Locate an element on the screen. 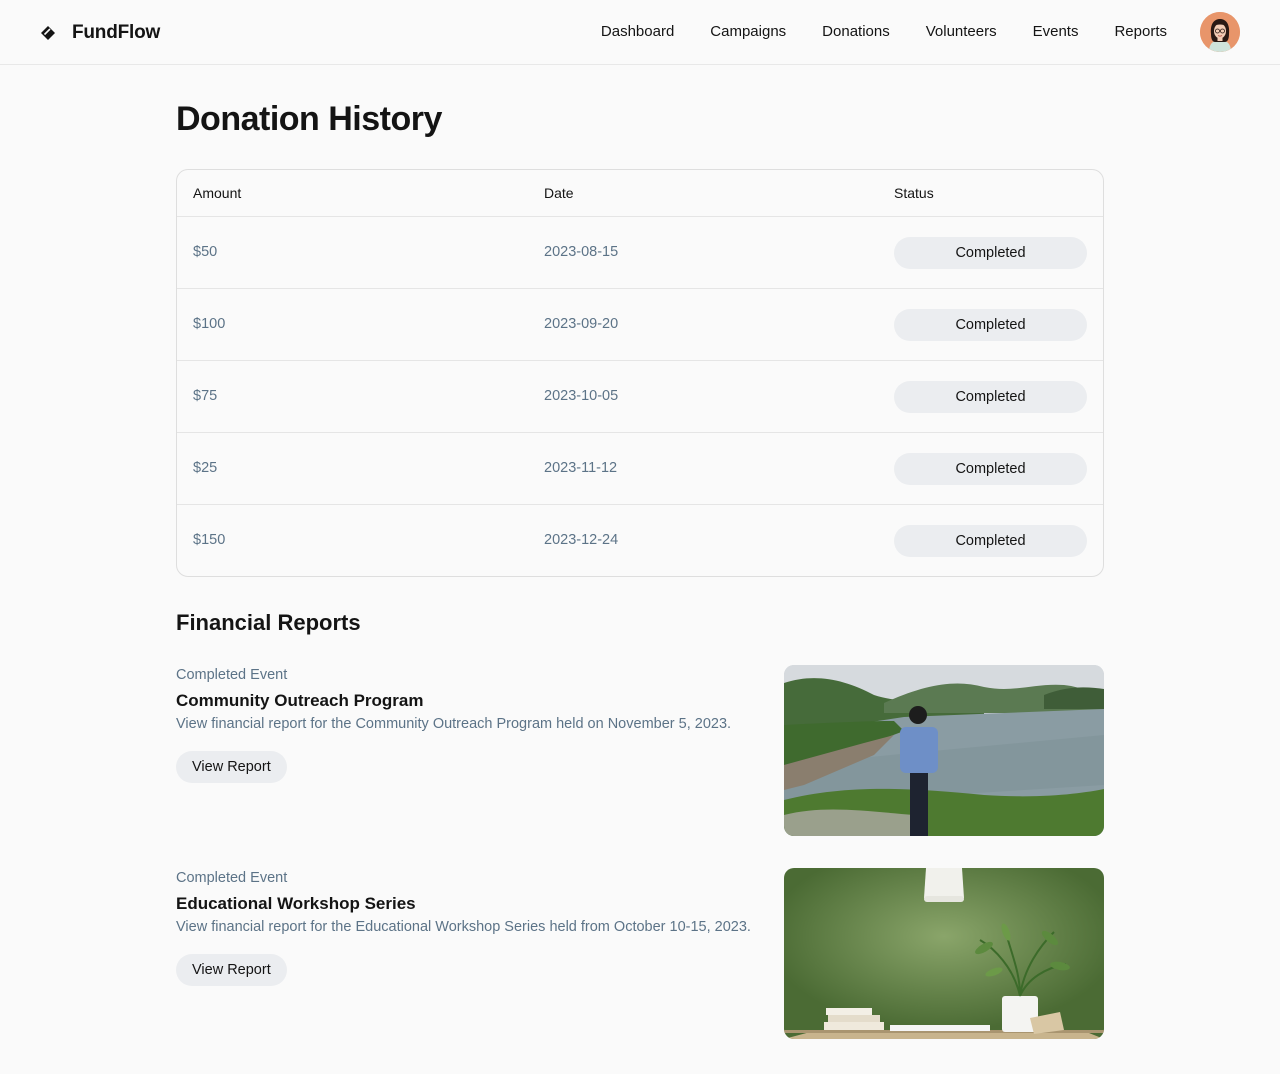 This screenshot has height=1074, width=1280. user-avatar is located at coordinates (1220, 32).